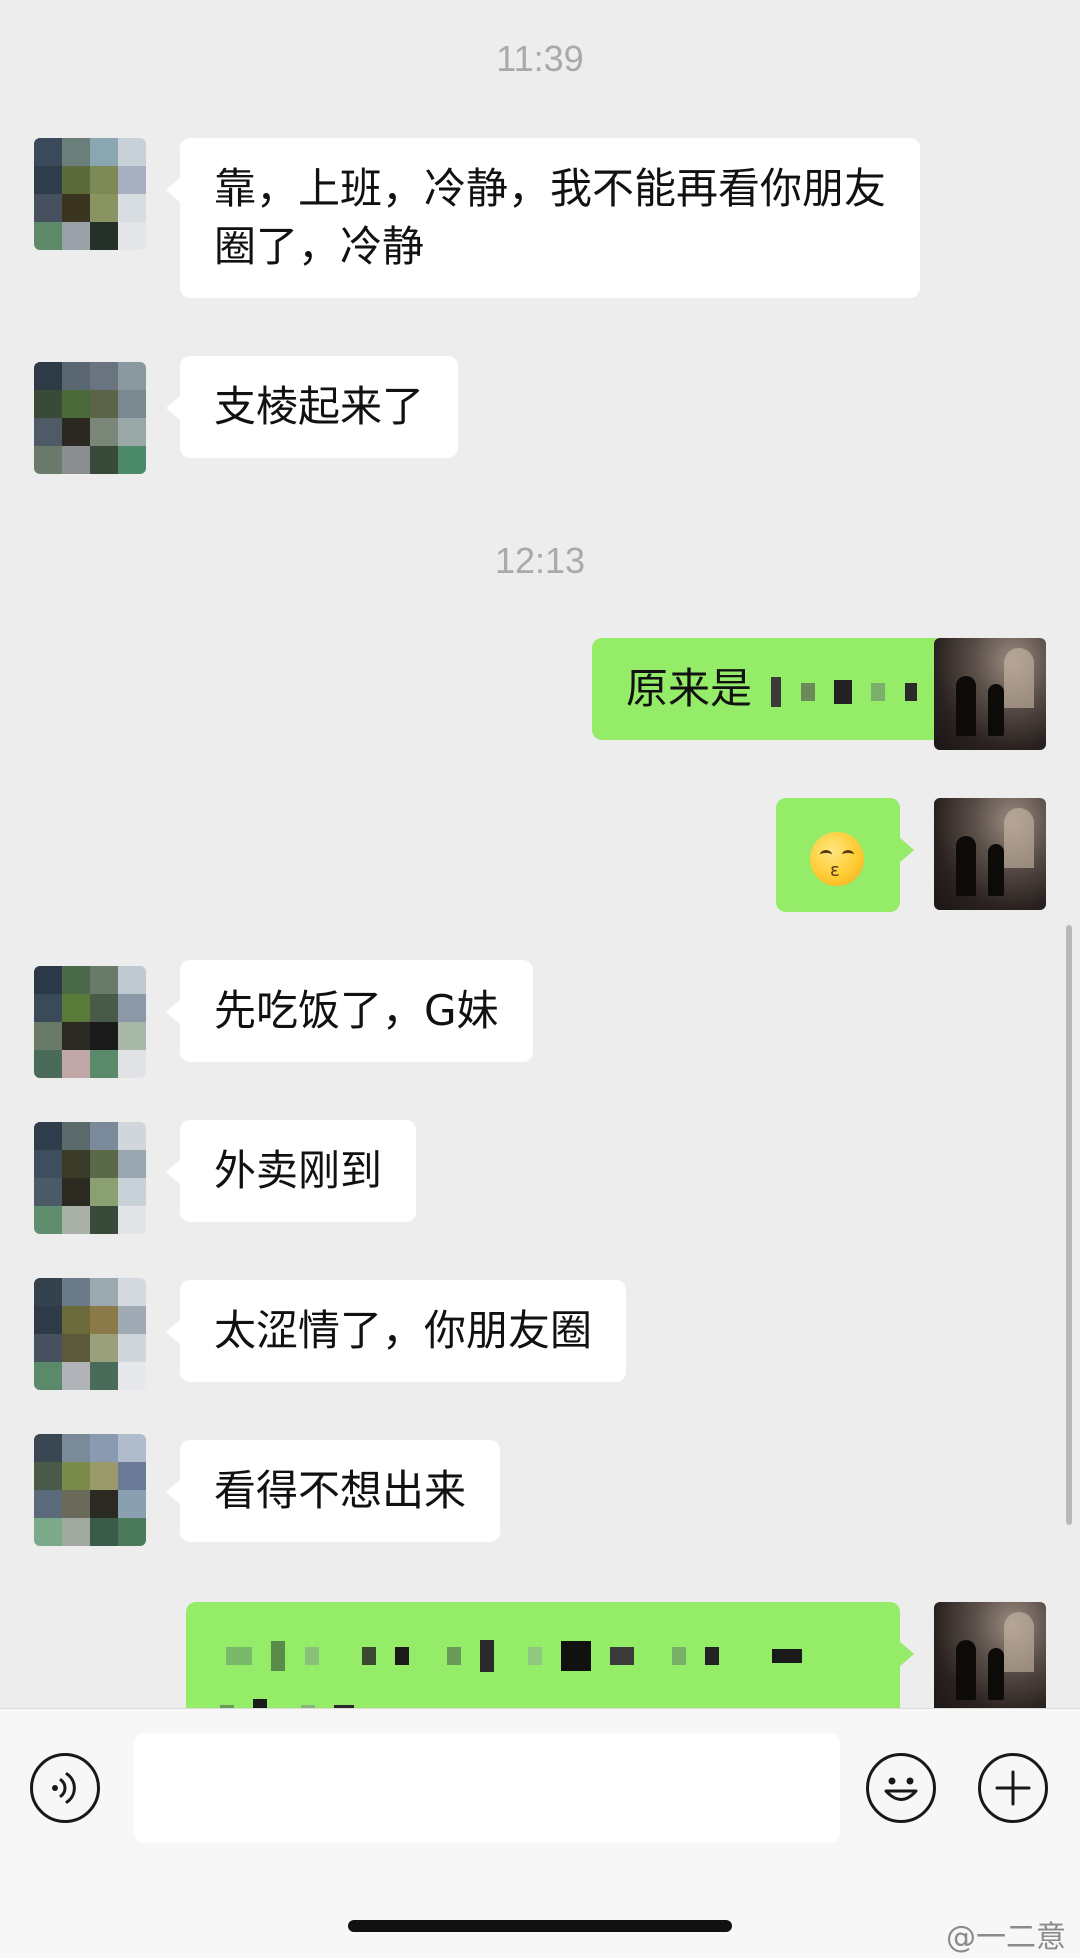 This screenshot has width=1080, height=1958. Describe the element at coordinates (298, 1170) in the screenshot. I see `message-text: 外卖刚到` at that location.